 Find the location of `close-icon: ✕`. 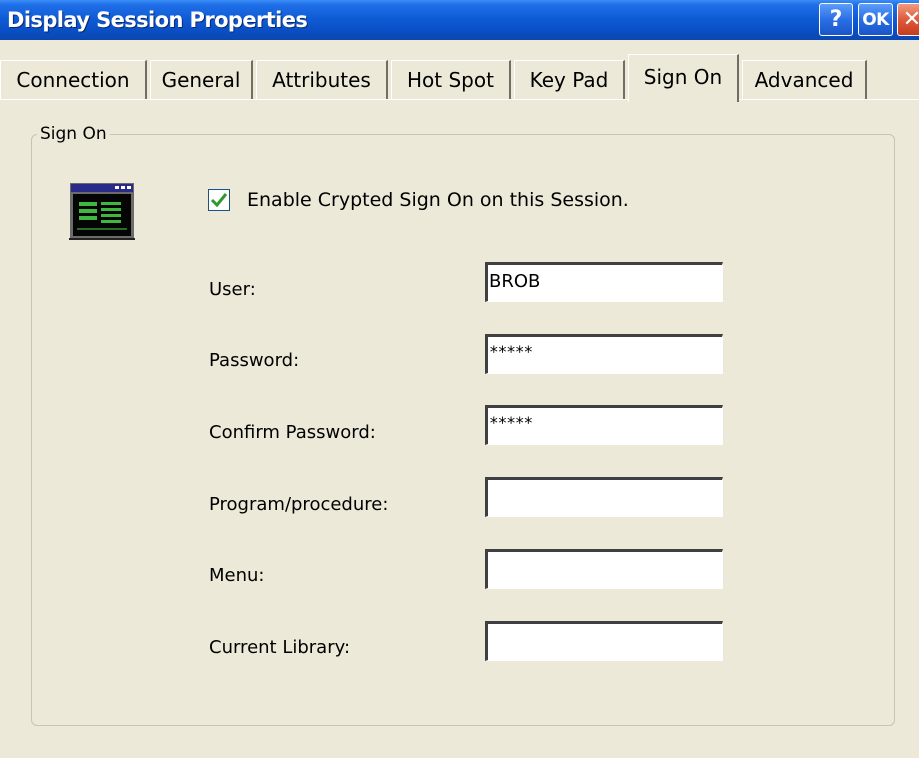

close-icon: ✕ is located at coordinates (910, 19).